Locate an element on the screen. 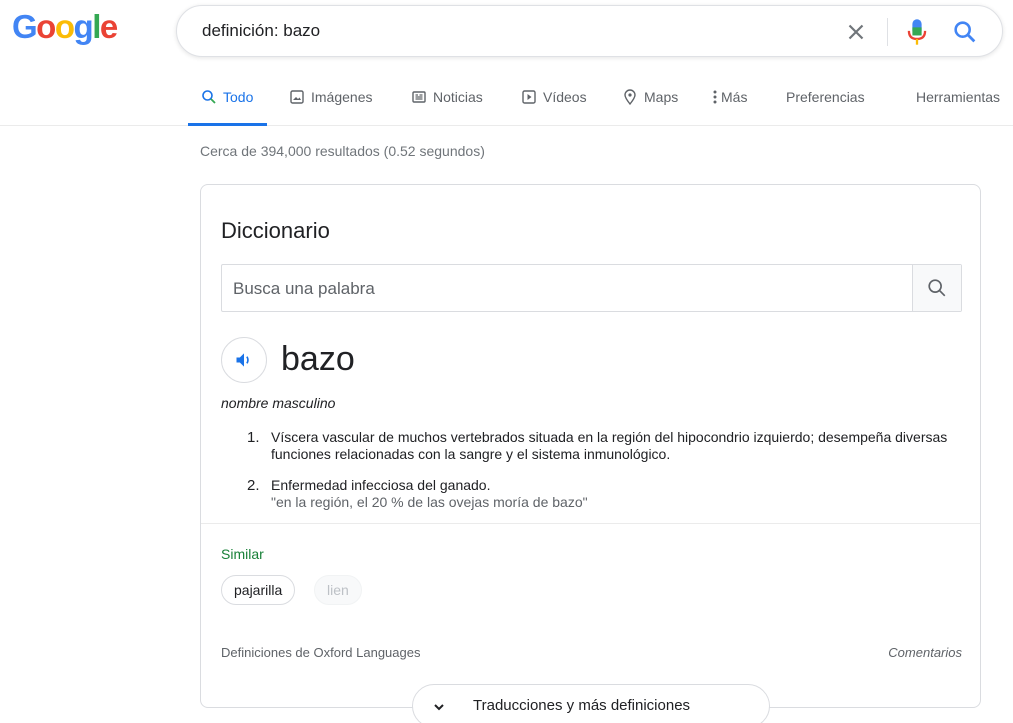 The width and height of the screenshot is (1013, 723). microphone-icon is located at coordinates (917, 32).